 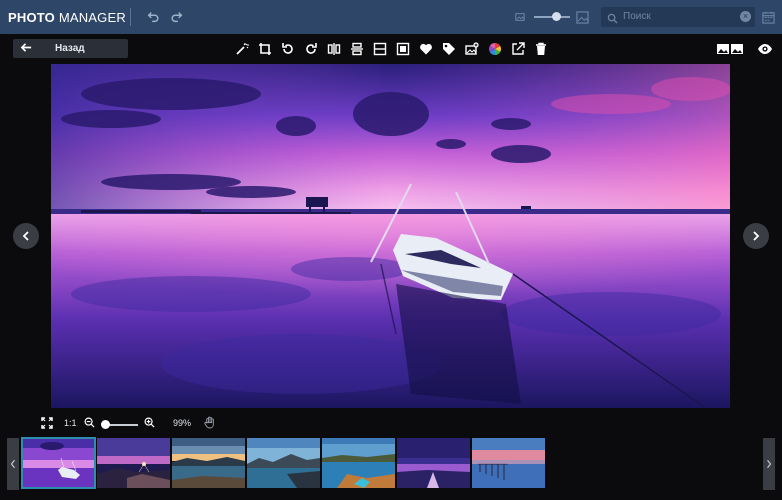 What do you see at coordinates (287, 48) in the screenshot?
I see `rotate-left-icon` at bounding box center [287, 48].